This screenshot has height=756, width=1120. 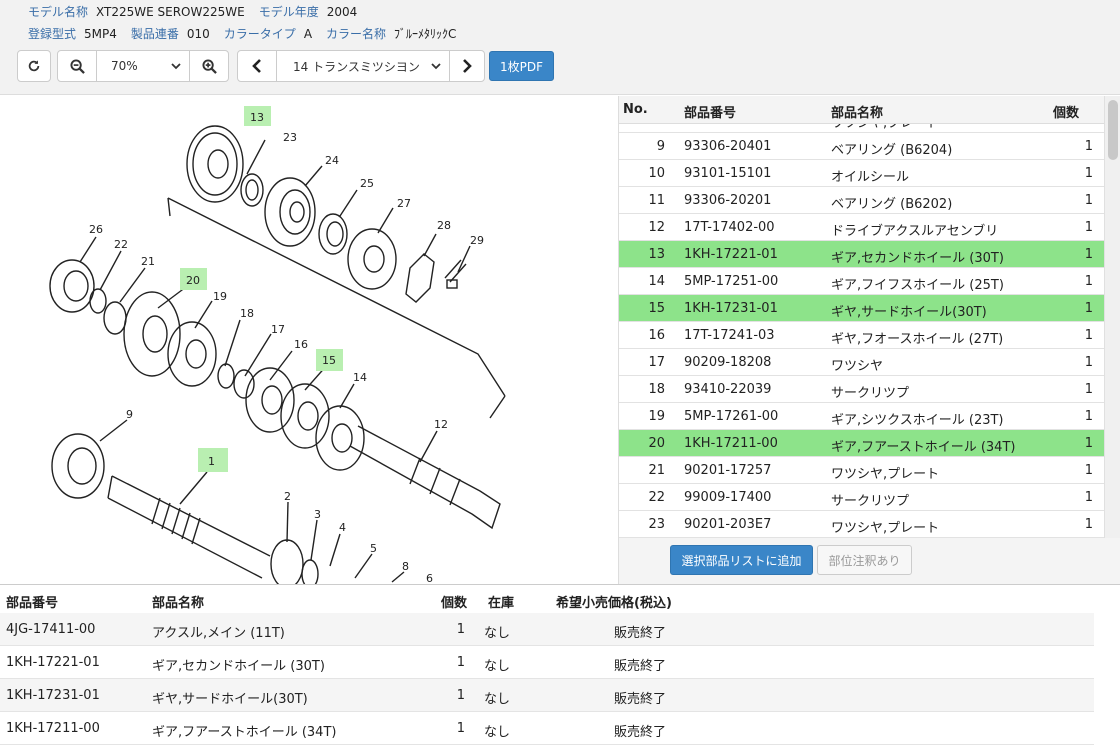 What do you see at coordinates (656, 227) in the screenshot?
I see `row-number: 12` at bounding box center [656, 227].